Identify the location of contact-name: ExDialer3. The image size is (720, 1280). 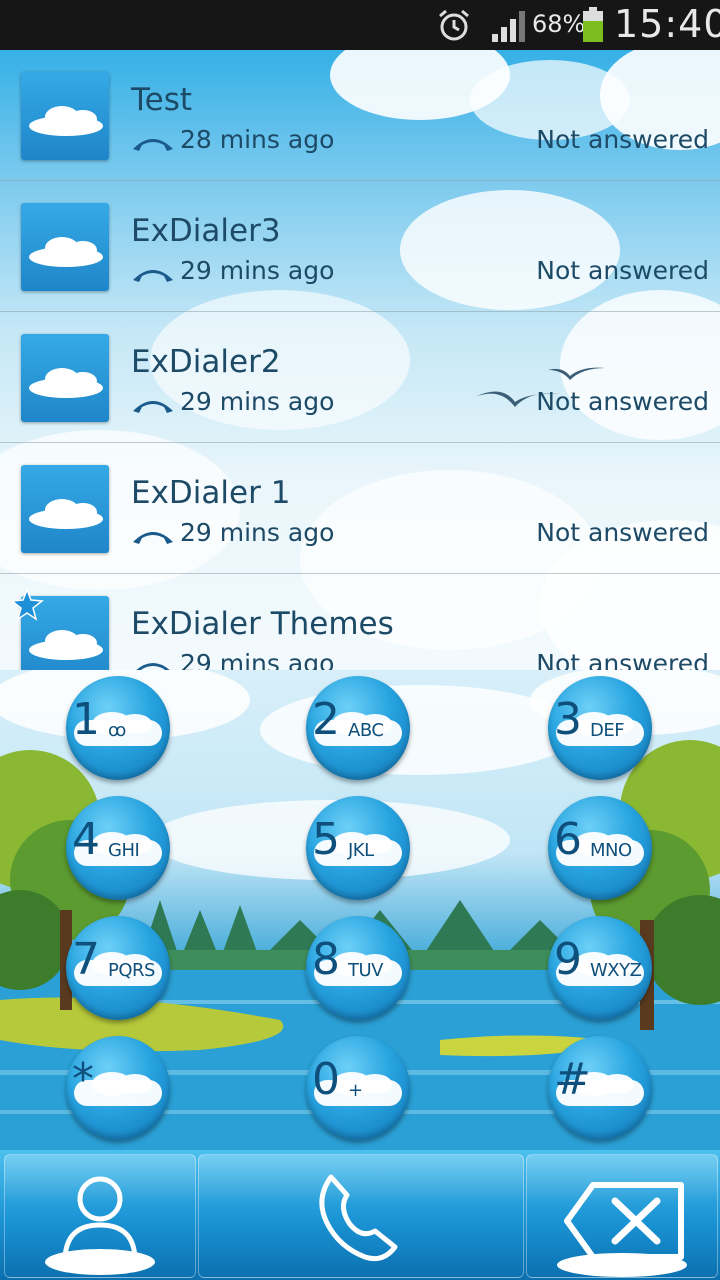
(206, 231).